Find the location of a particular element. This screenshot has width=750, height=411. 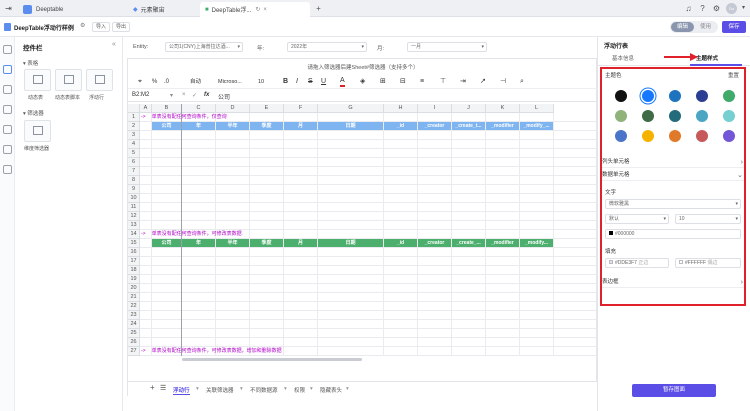

column-header: L is located at coordinates (537, 108).